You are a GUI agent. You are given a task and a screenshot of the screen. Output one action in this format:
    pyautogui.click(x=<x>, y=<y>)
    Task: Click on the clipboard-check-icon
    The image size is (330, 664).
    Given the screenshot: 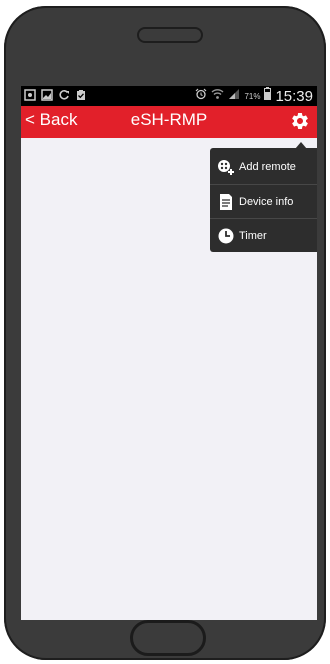 What is the action you would take?
    pyautogui.click(x=81, y=95)
    